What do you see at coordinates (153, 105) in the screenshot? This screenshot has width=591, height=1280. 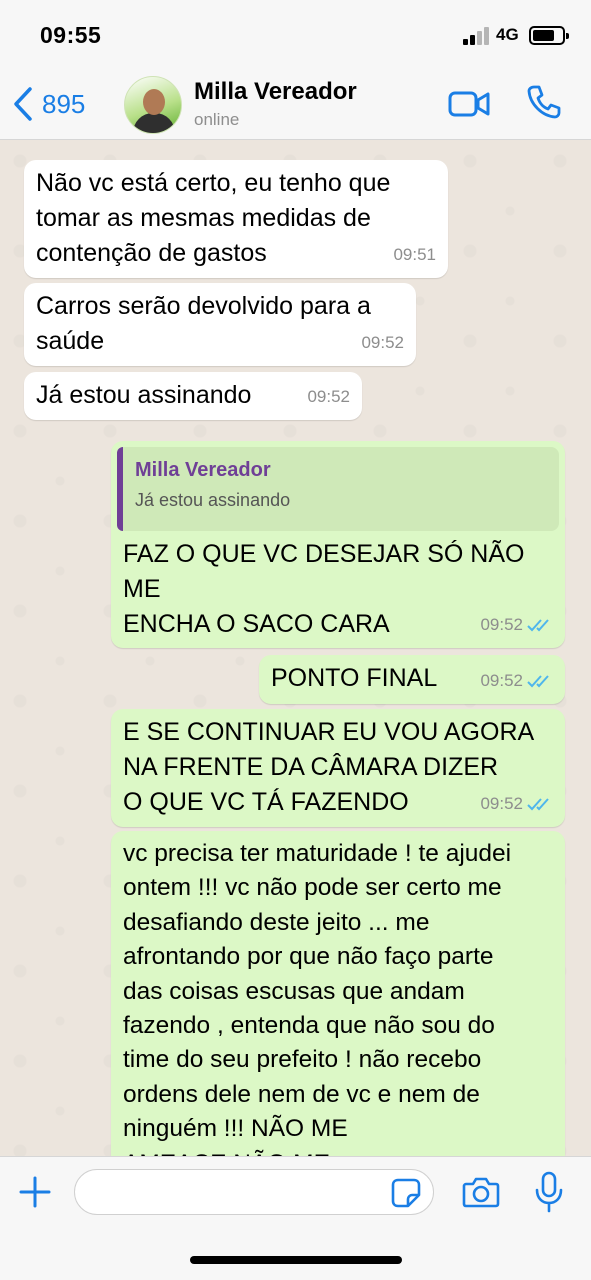 I see `avatar` at bounding box center [153, 105].